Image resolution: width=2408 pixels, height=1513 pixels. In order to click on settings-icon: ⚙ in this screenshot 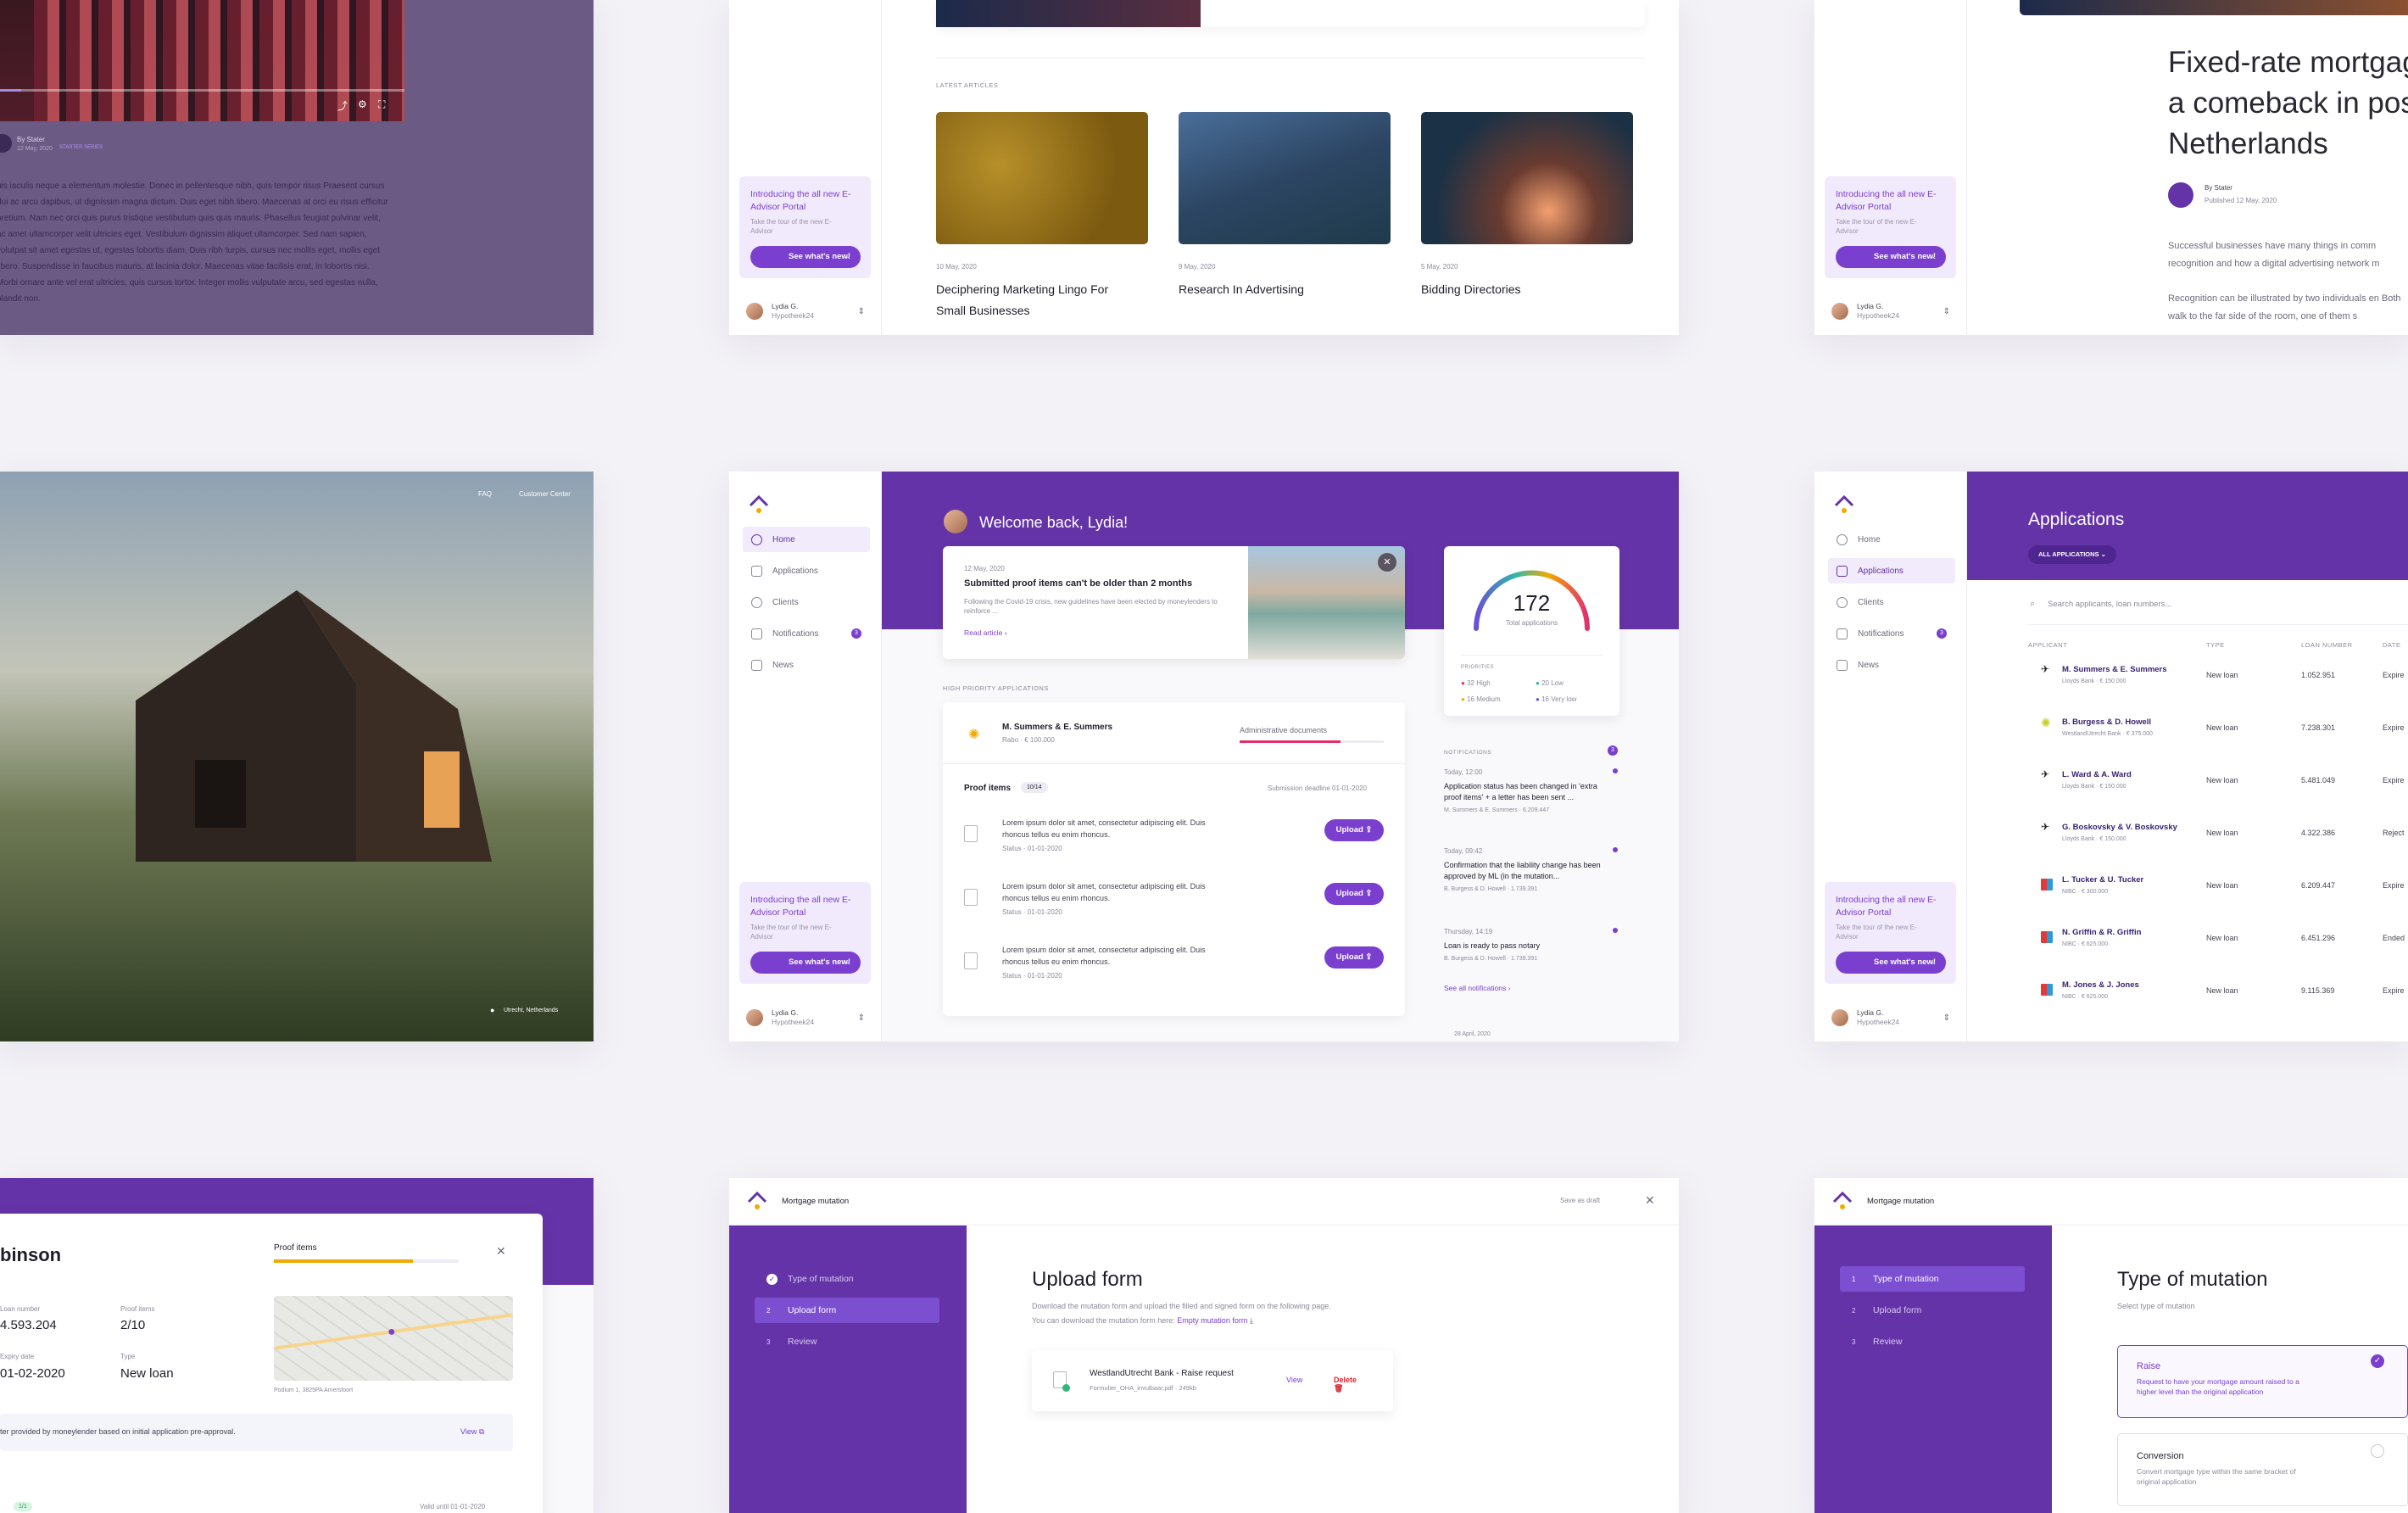, I will do `click(363, 104)`.